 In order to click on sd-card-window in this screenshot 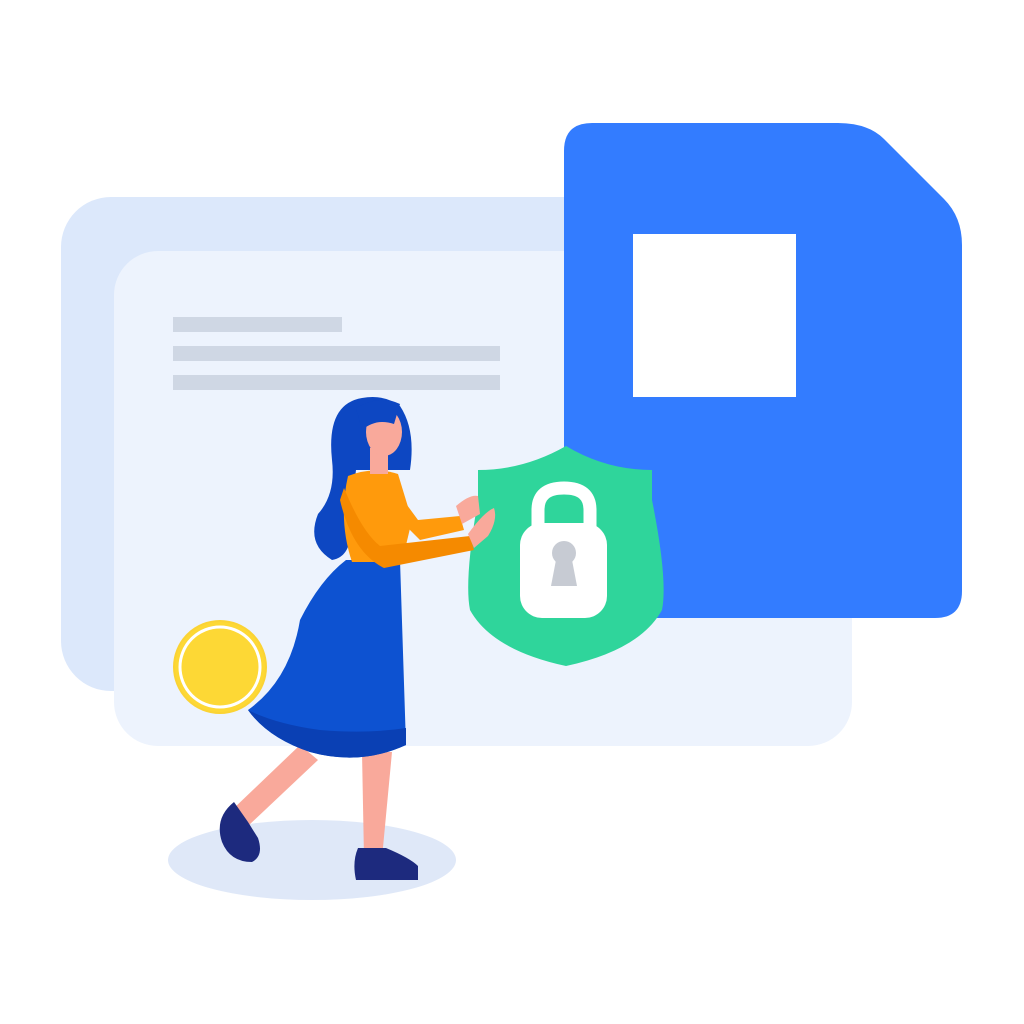, I will do `click(714, 315)`.